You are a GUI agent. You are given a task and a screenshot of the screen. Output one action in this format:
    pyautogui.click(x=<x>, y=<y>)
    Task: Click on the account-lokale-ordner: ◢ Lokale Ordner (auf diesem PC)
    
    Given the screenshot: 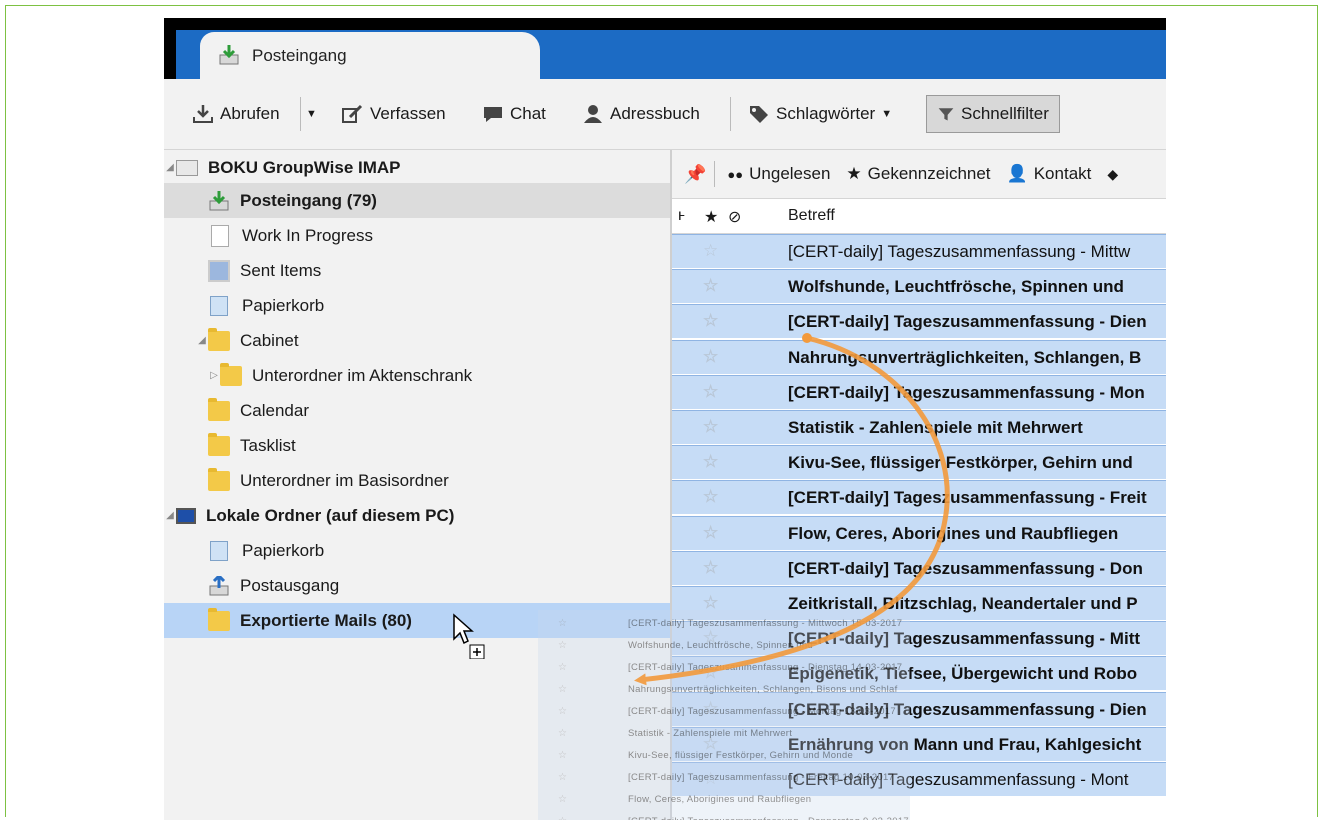 What is the action you would take?
    pyautogui.click(x=417, y=515)
    